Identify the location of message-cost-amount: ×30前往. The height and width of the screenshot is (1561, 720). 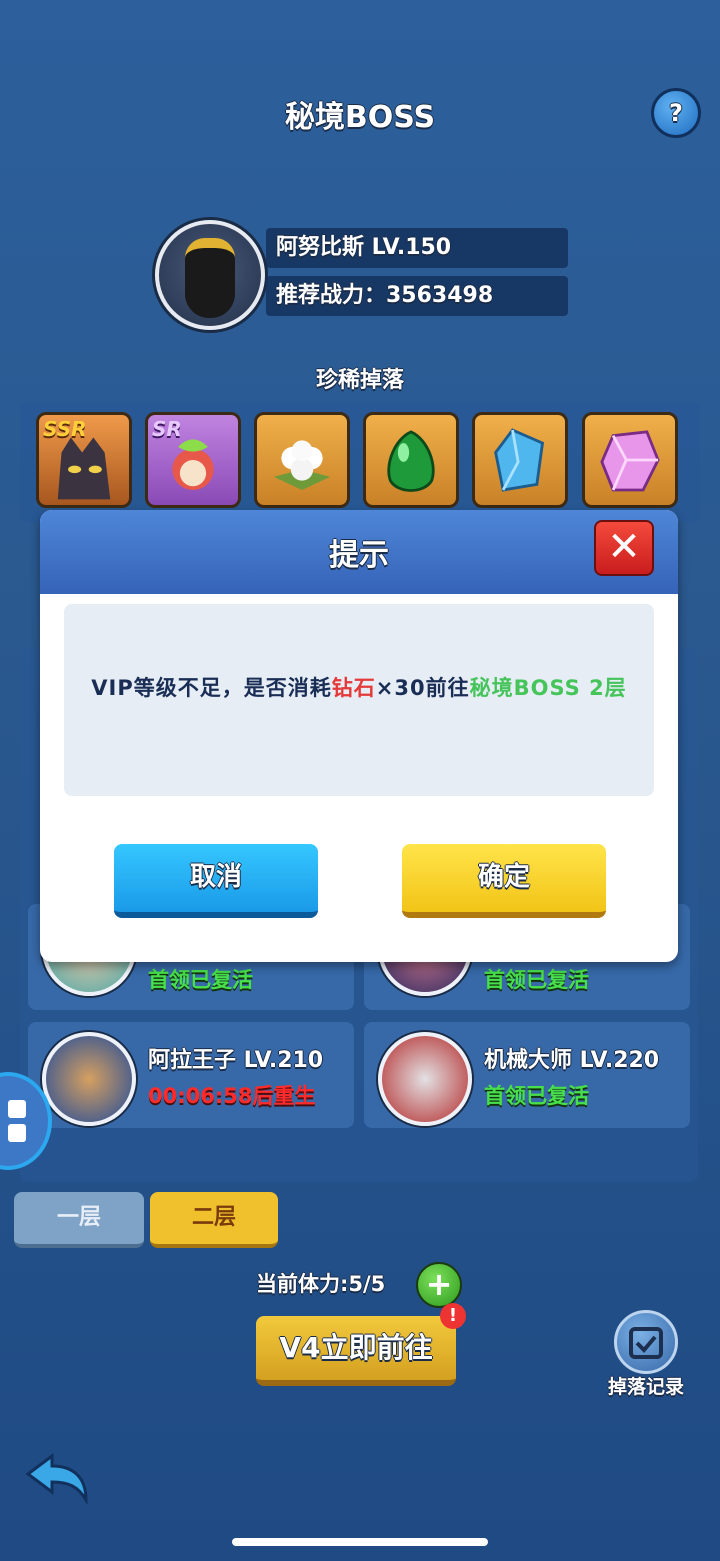
(422, 688).